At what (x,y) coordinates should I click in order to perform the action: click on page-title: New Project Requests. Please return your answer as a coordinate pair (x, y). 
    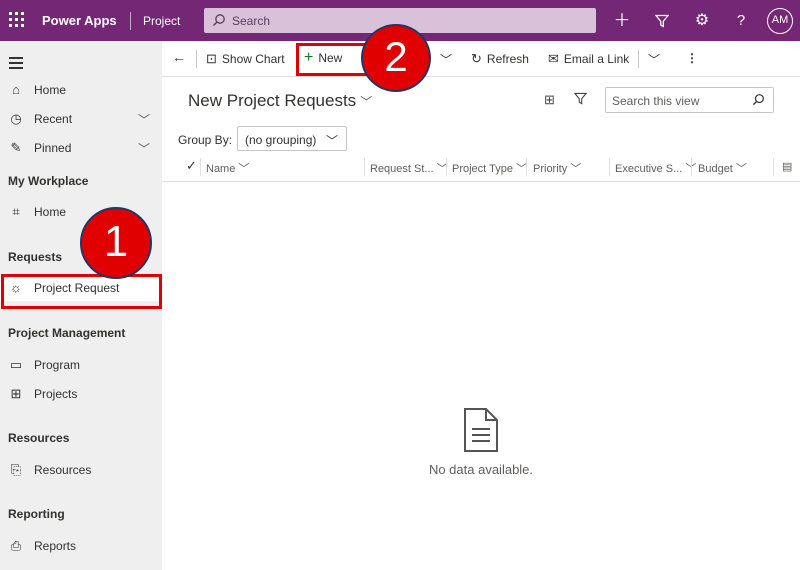
    Looking at the image, I should click on (272, 100).